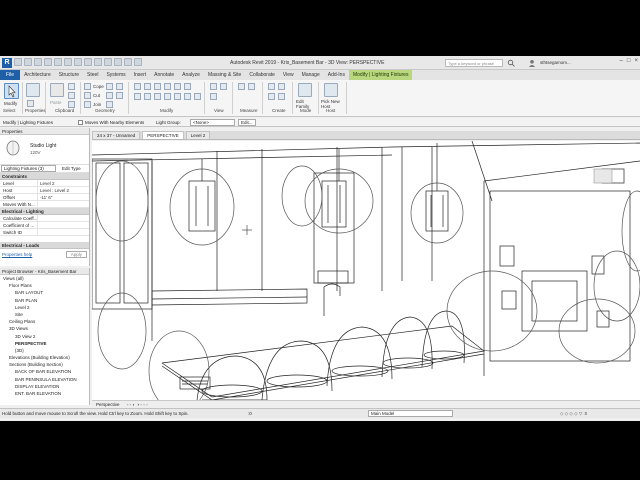 The image size is (640, 480). What do you see at coordinates (44, 321) in the screenshot?
I see `tree-item: Ceiling Plans` at bounding box center [44, 321].